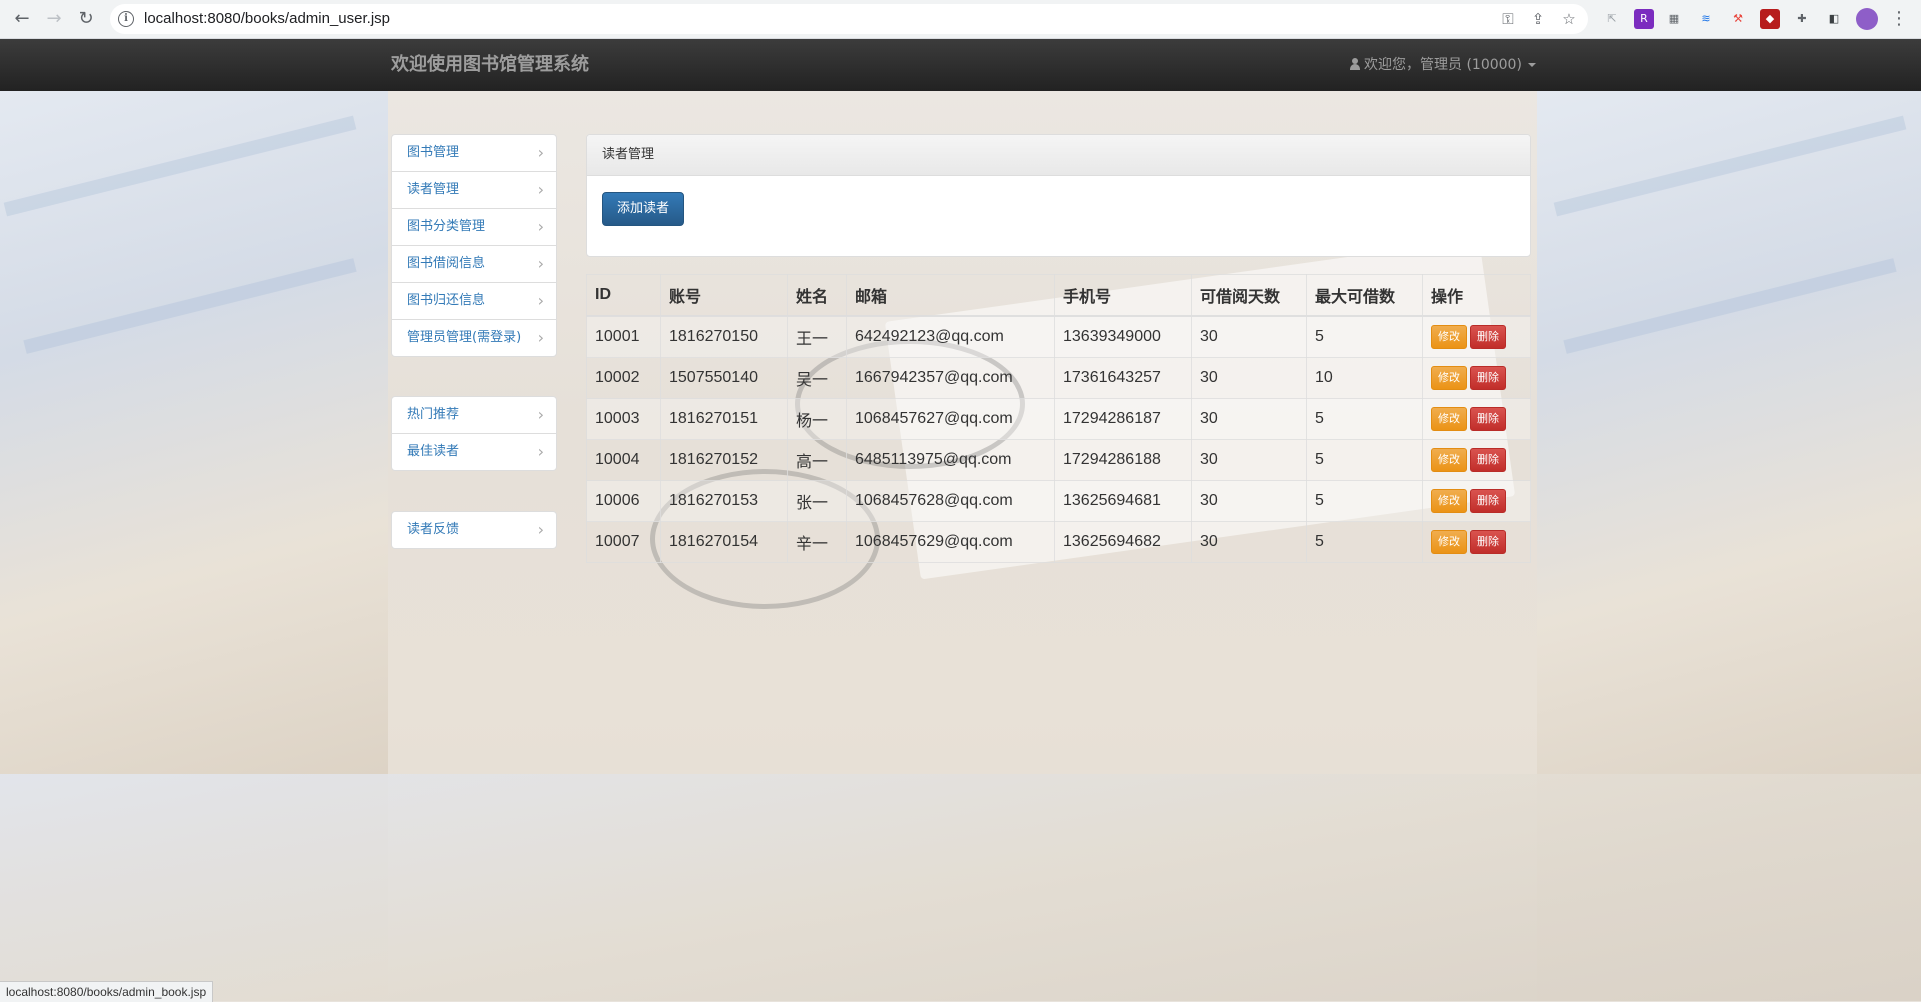  I want to click on status-bar-url: localhost:8080/books/admin_book.jsp, so click(107, 991).